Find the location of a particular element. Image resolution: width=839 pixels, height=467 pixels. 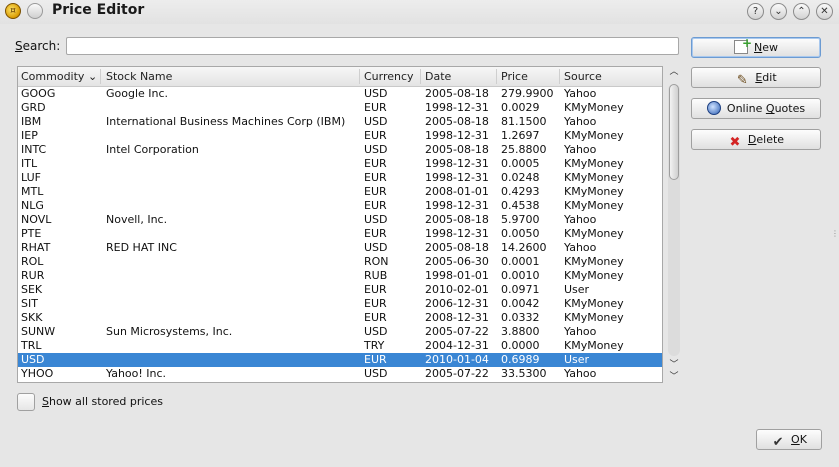

table-row: PTE EUR 1998-12-31 0.0050 KMyMoney is located at coordinates (340, 234).